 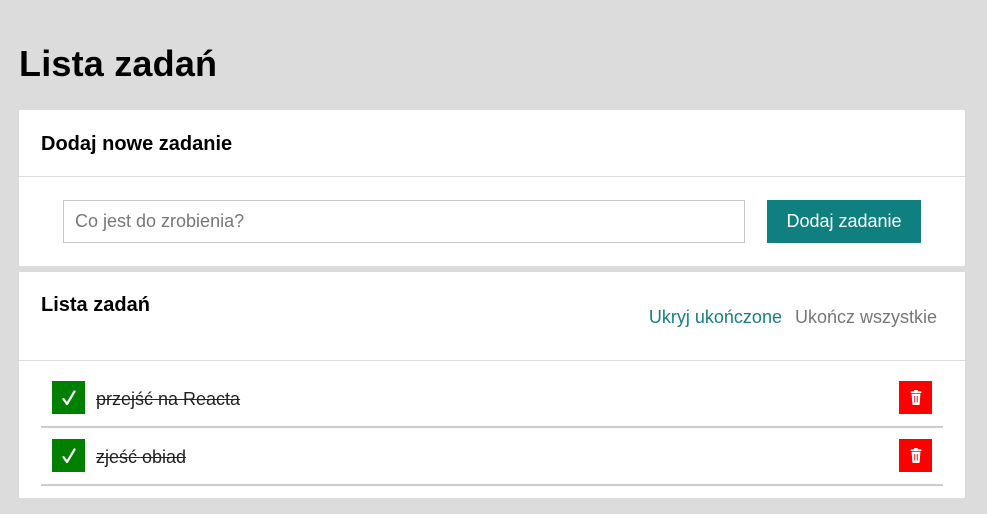 What do you see at coordinates (141, 457) in the screenshot?
I see `task-text: zjeść obiad` at bounding box center [141, 457].